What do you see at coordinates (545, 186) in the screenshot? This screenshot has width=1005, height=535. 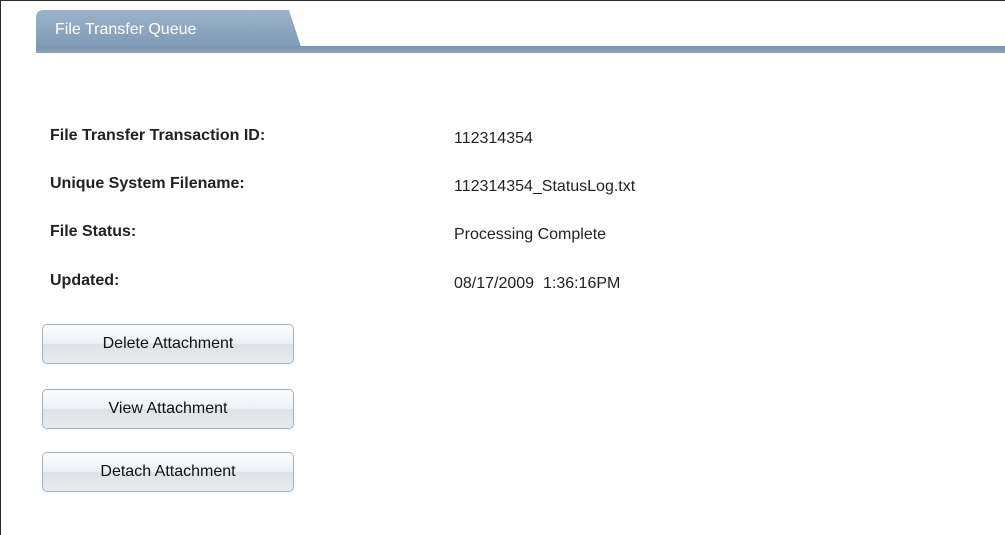 I see `system-filename-value: 112314354_StatusLog.txt` at bounding box center [545, 186].